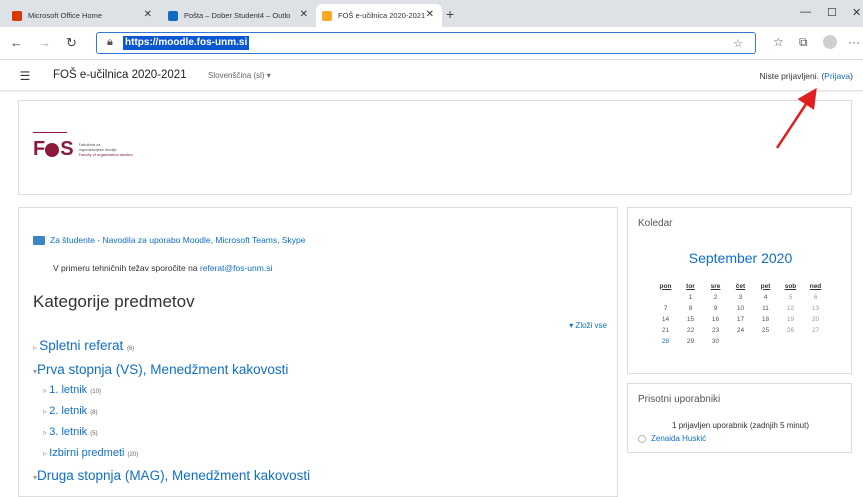 This screenshot has width=863, height=497. What do you see at coordinates (426, 43) in the screenshot?
I see `url-field: 🔒︎ https://moodle.fos-unm.si ☆` at bounding box center [426, 43].